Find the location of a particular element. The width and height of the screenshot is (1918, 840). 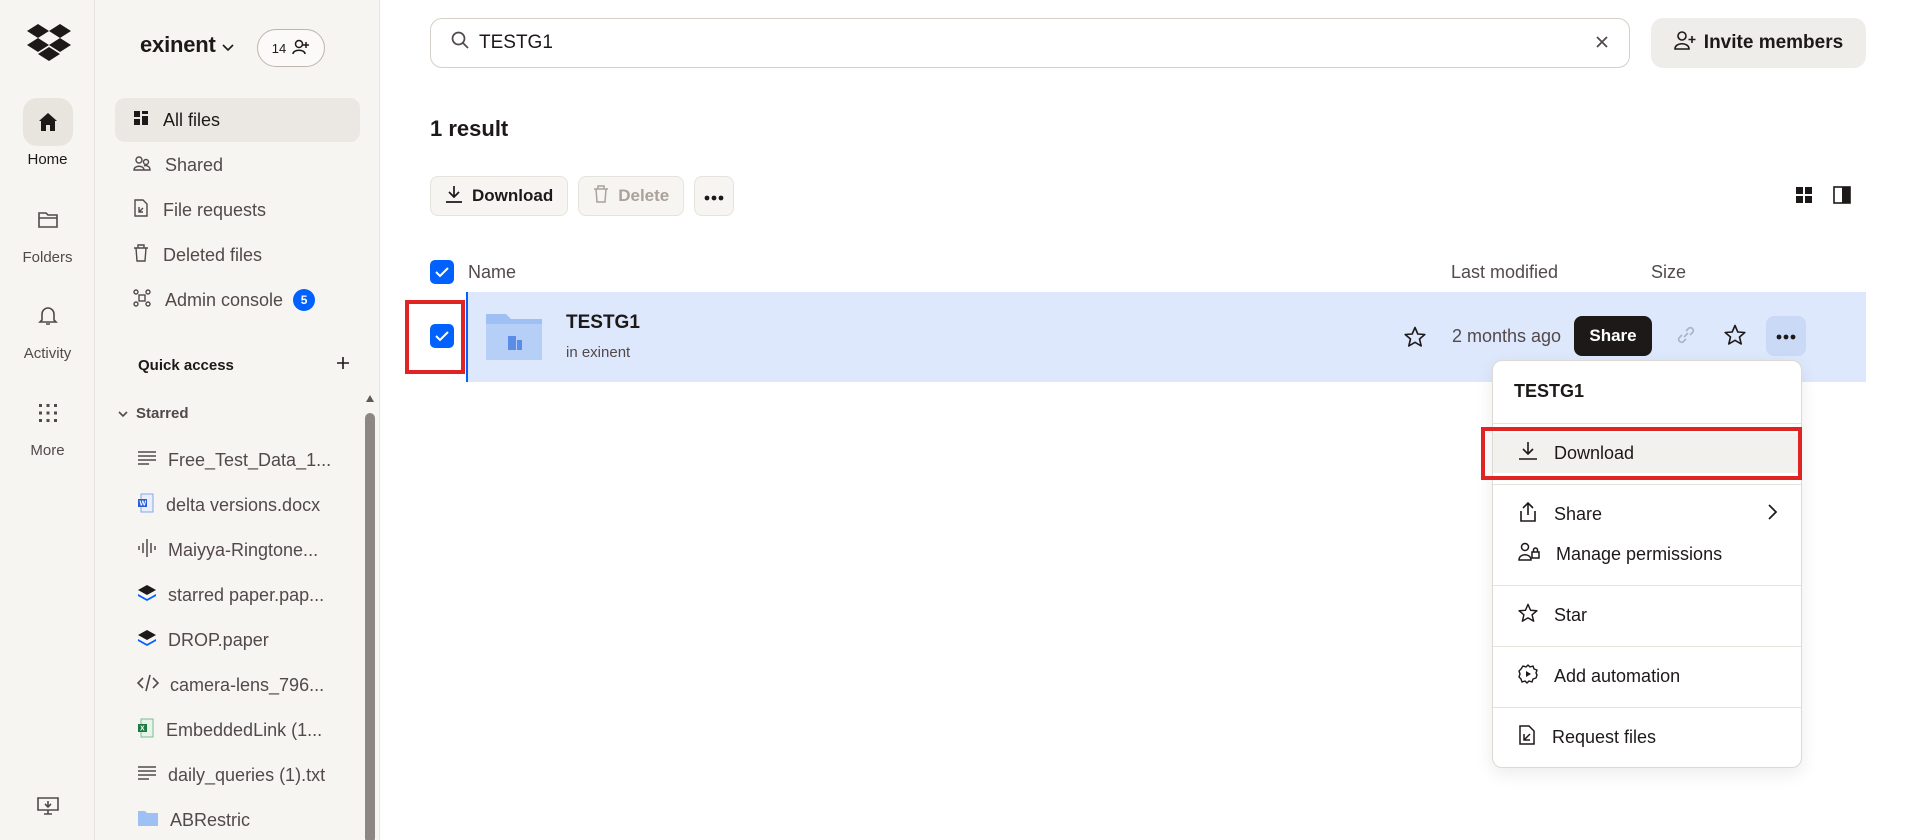

scroll-up-arrow-icon is located at coordinates (370, 398).